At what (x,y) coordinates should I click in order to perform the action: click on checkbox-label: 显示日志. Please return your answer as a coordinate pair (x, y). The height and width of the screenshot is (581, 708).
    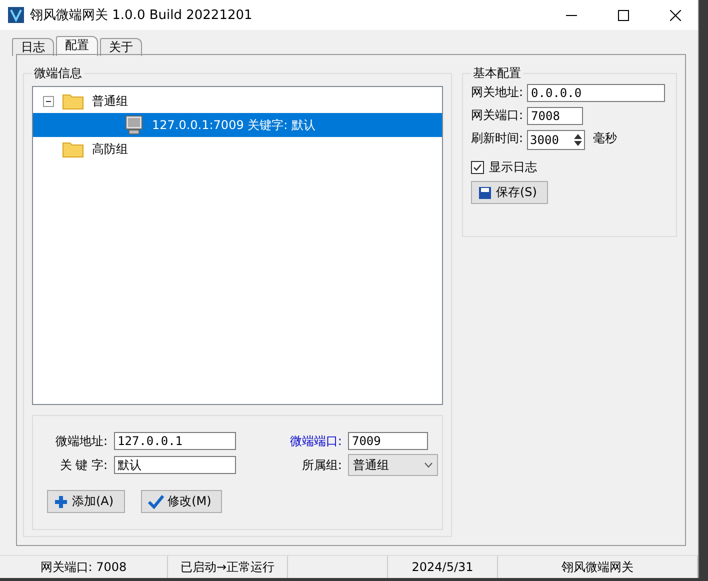
    Looking at the image, I should click on (512, 167).